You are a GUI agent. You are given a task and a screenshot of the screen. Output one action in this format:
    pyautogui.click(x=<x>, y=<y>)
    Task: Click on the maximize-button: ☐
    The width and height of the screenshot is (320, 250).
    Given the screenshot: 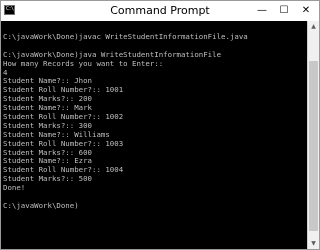 What is the action you would take?
    pyautogui.click(x=284, y=11)
    